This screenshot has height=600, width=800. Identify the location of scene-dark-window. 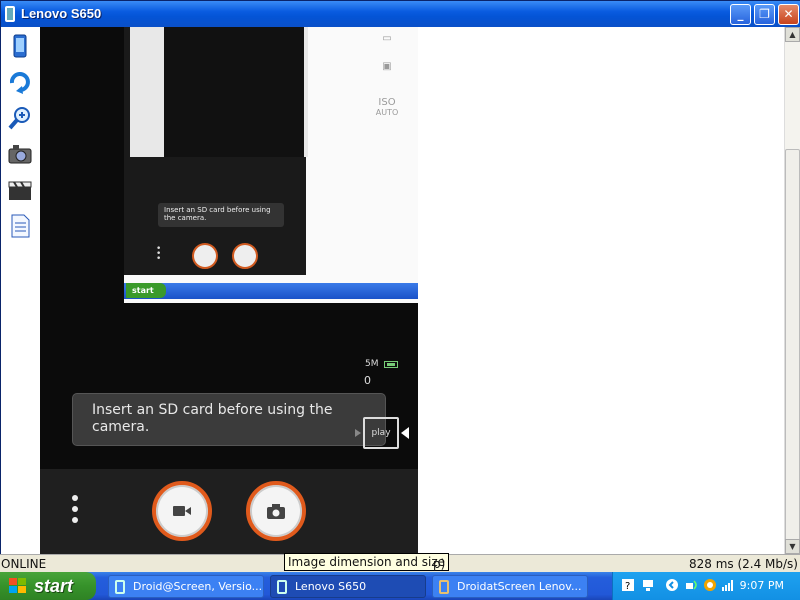
(234, 92).